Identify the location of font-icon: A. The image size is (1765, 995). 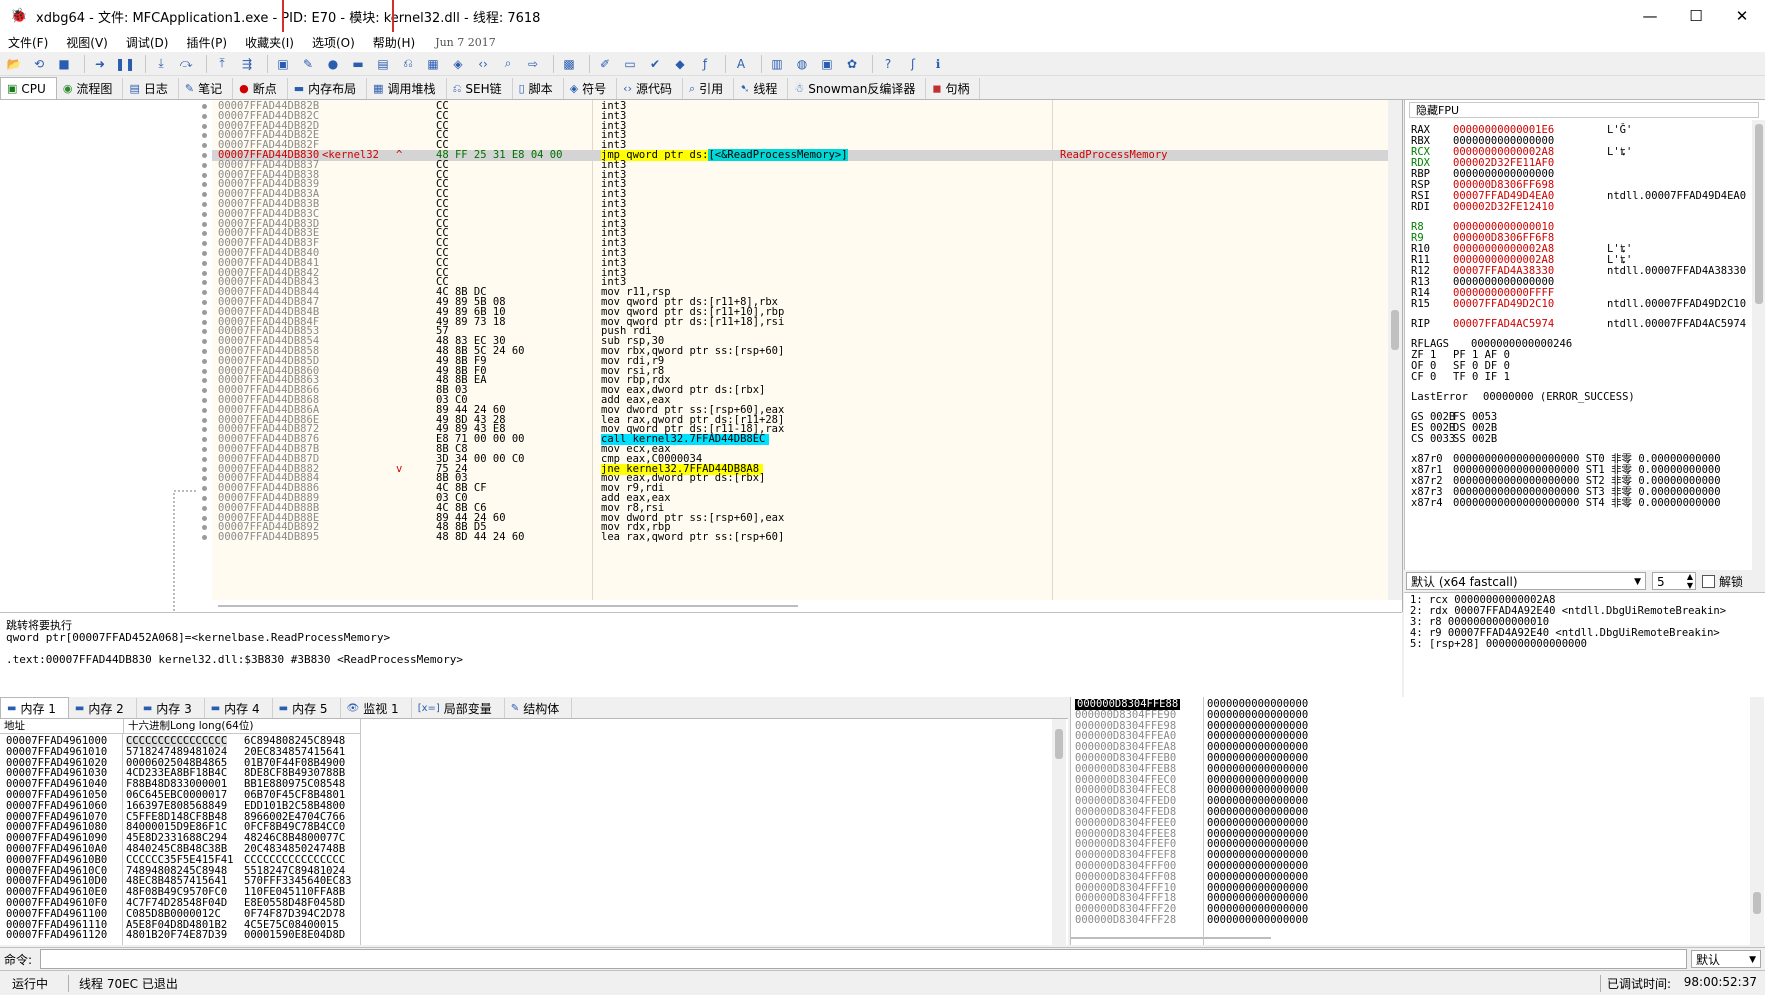
(741, 64).